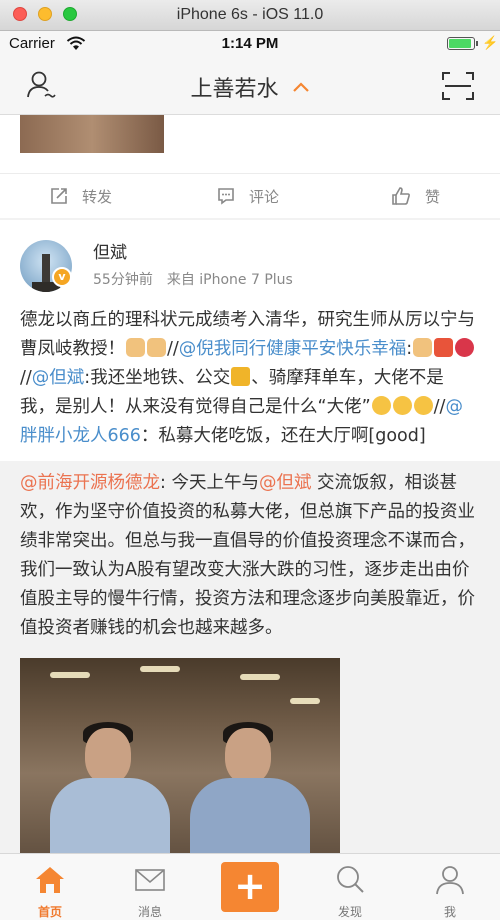 Image resolution: width=500 pixels, height=920 pixels. I want to click on original-author-link: @前海开源杨德龙, so click(90, 483).